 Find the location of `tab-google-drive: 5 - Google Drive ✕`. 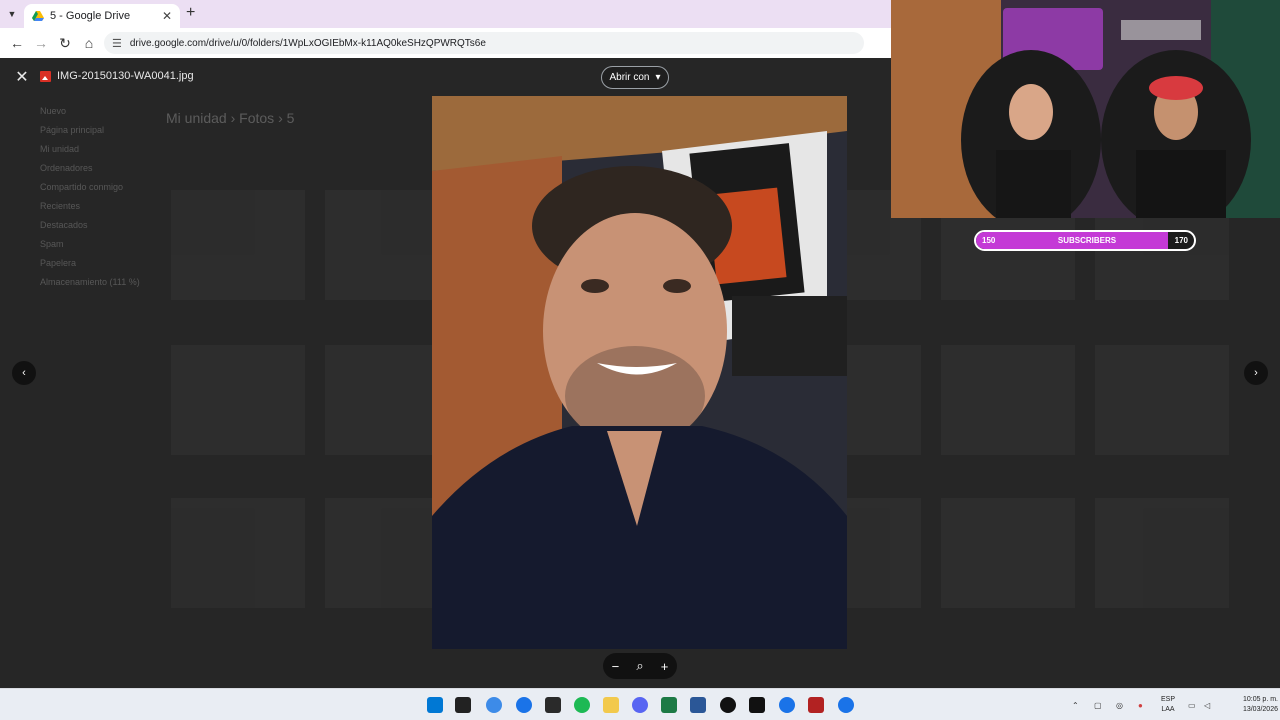

tab-google-drive: 5 - Google Drive ✕ is located at coordinates (102, 16).